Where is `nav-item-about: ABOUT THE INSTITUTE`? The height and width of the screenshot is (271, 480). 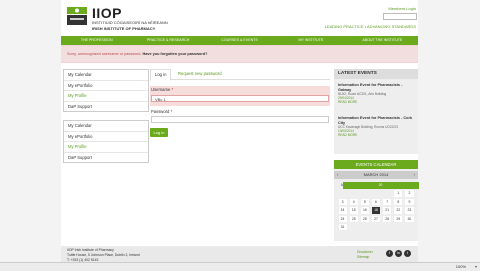
nav-item-about: ABOUT THE INSTITUTE is located at coordinates (382, 40).